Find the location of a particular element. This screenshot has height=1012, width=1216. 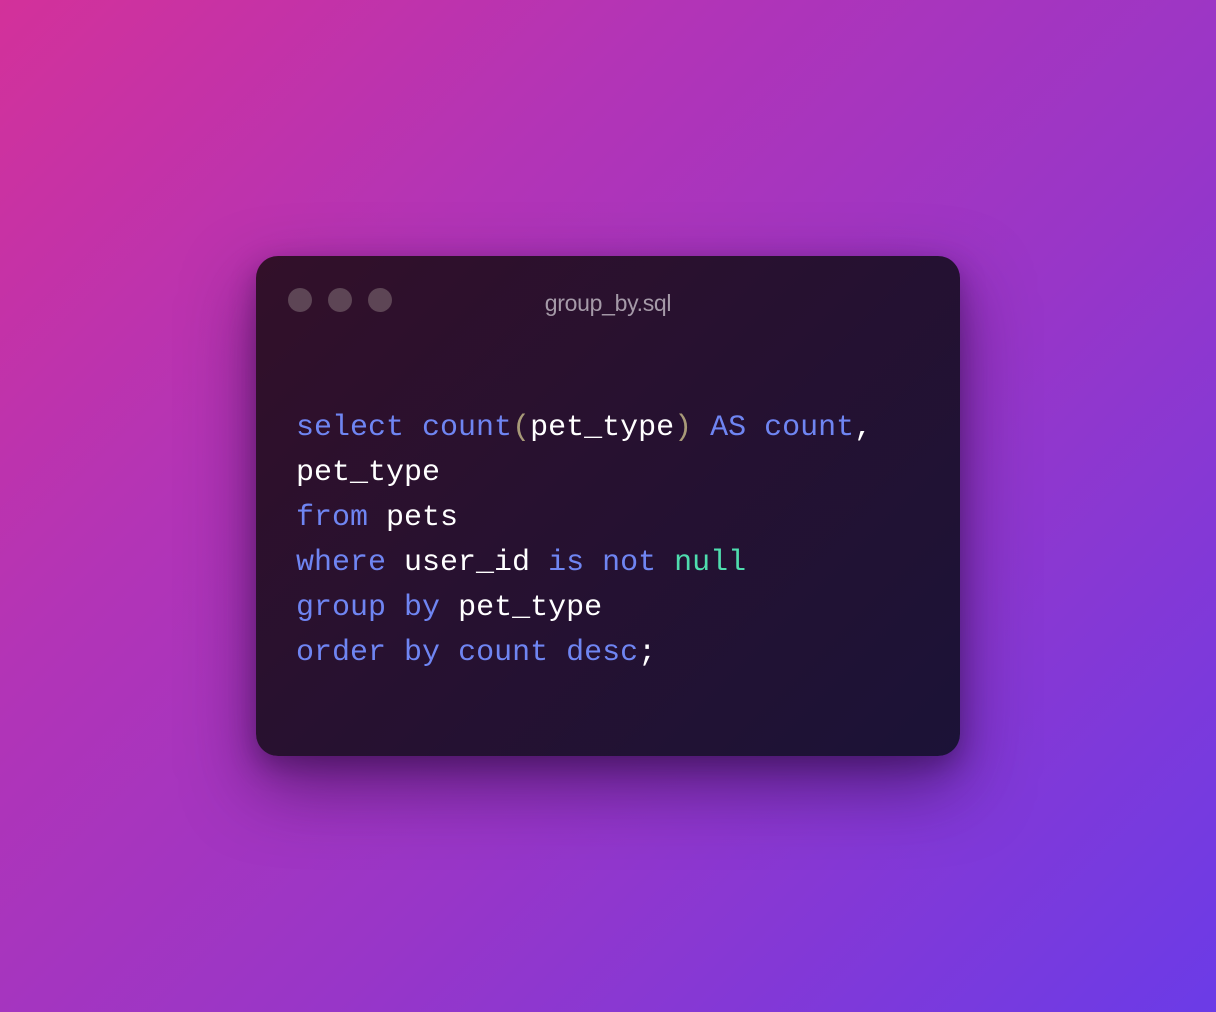

code-token-kw: group is located at coordinates (341, 608).